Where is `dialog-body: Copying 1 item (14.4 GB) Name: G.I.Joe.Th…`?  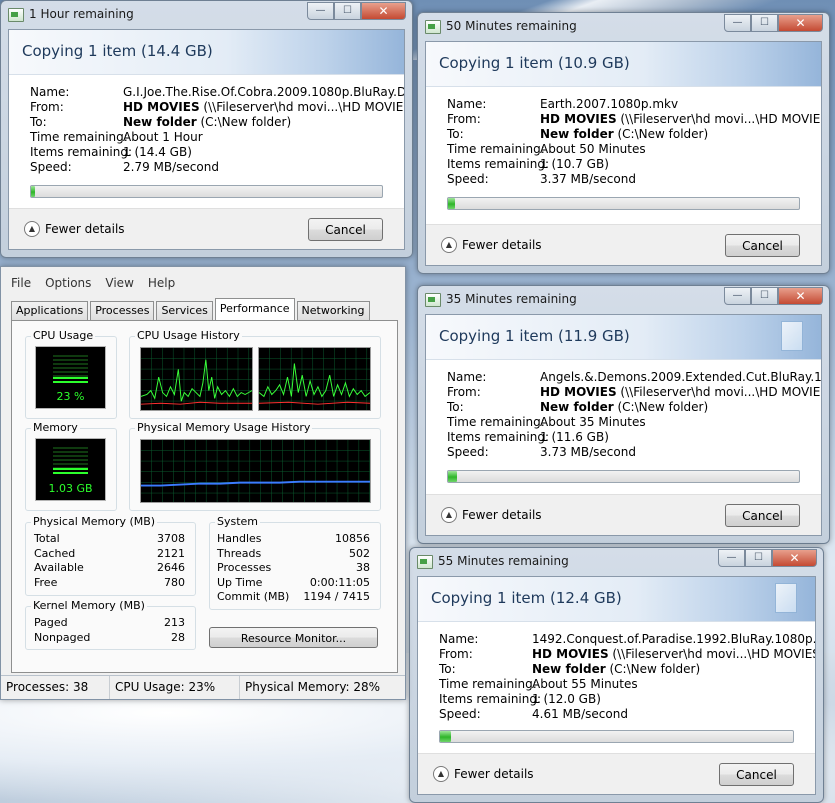 dialog-body: Copying 1 item (14.4 GB) Name: G.I.Joe.Th… is located at coordinates (206, 139).